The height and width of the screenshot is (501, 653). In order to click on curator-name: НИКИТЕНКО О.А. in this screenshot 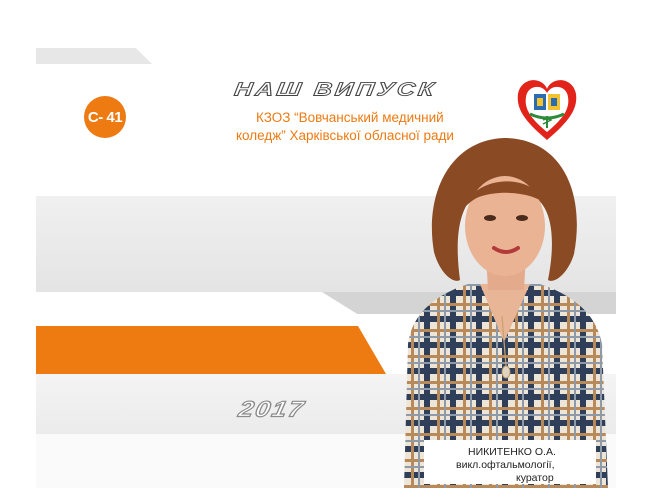, I will do `click(512, 452)`.